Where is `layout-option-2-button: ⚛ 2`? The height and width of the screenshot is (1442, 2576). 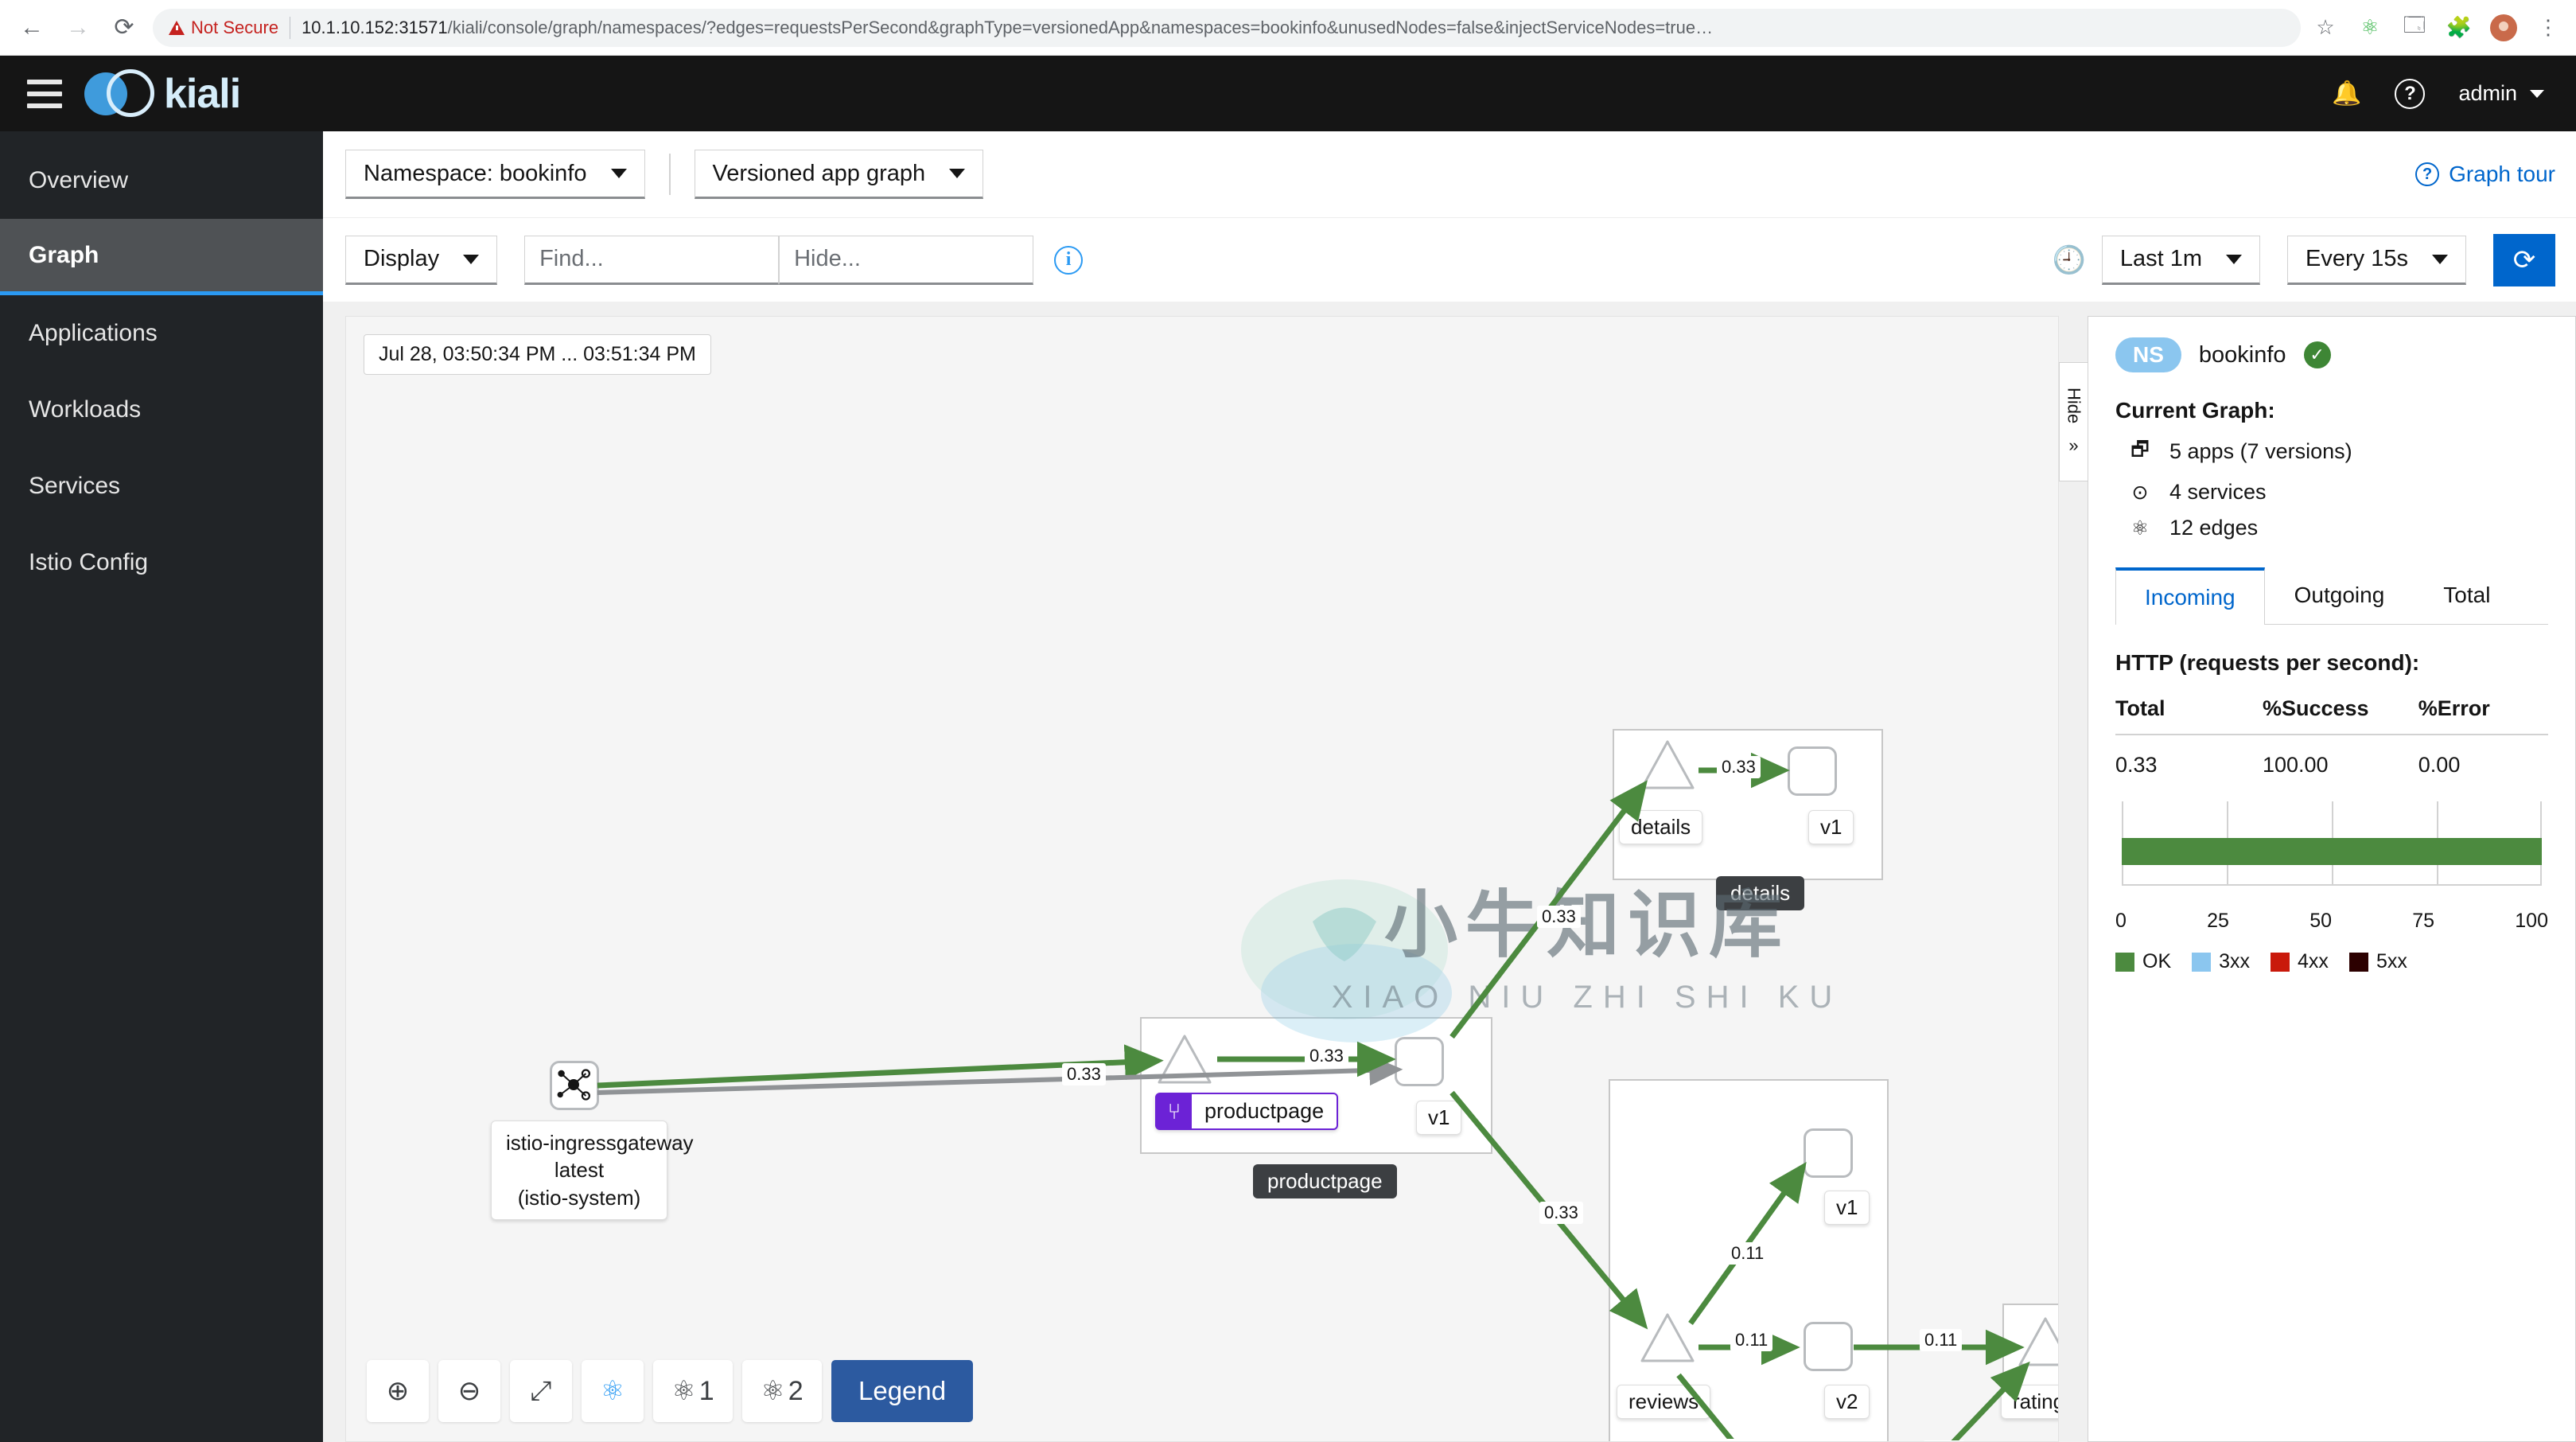
layout-option-2-button: ⚛ 2 is located at coordinates (782, 1391).